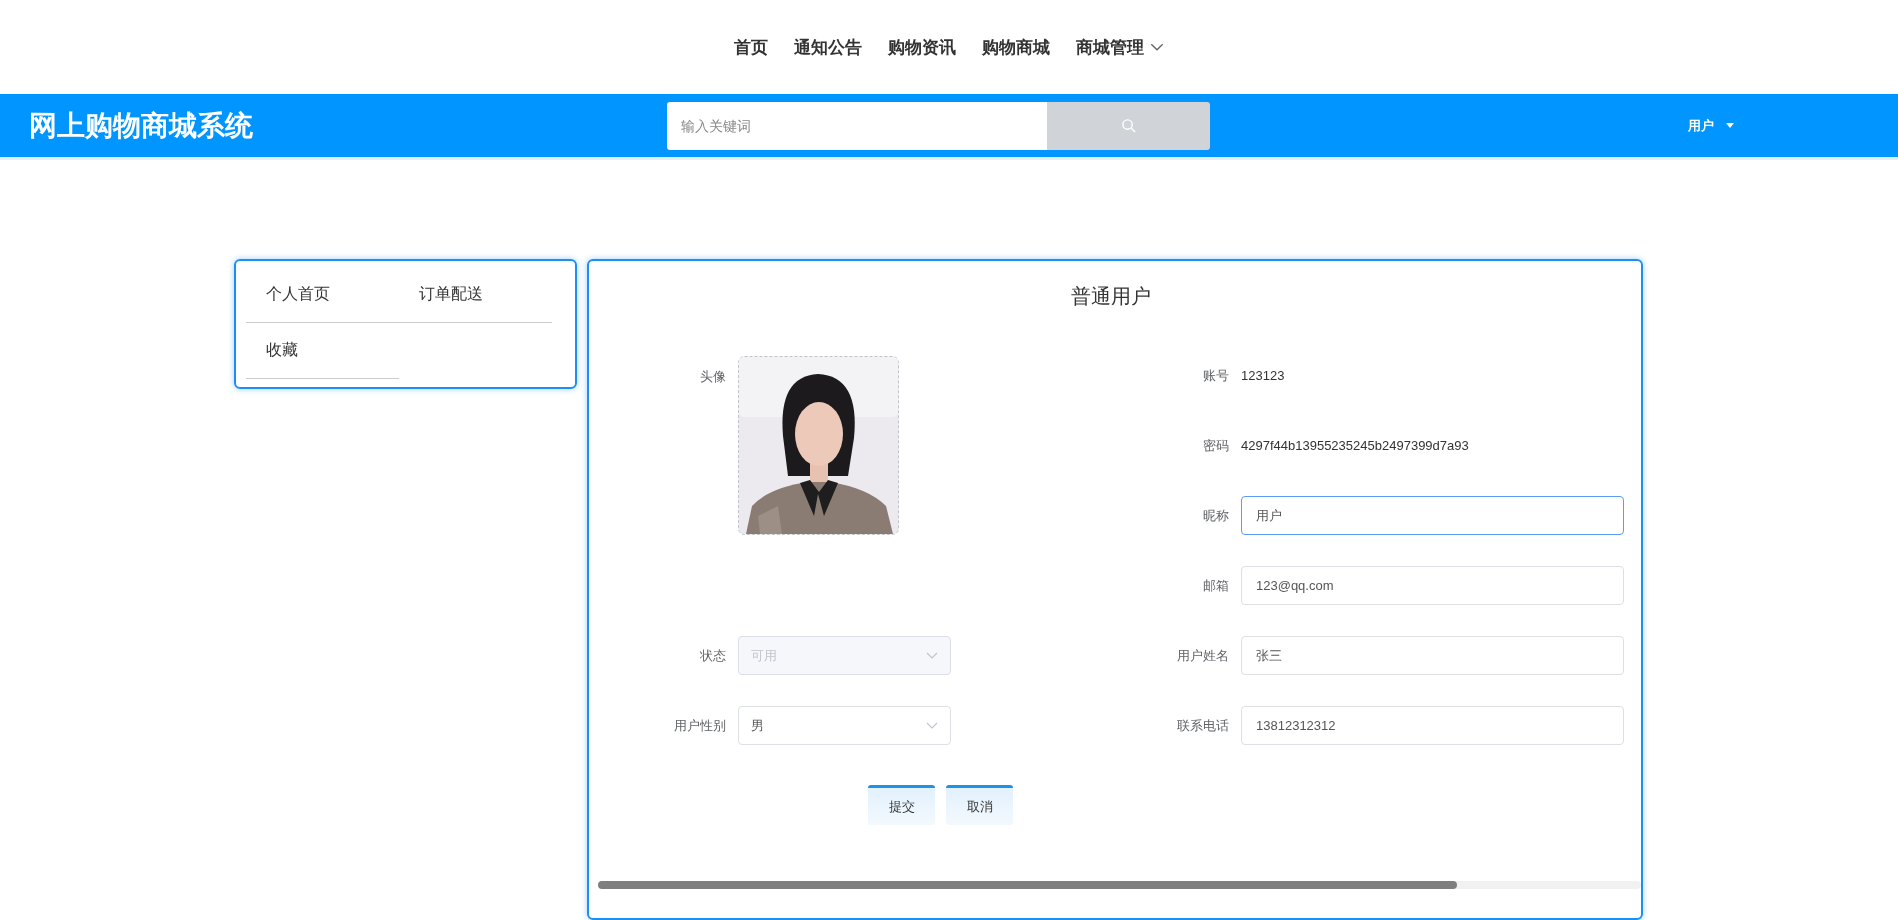  What do you see at coordinates (475, 295) in the screenshot?
I see `sidebar-item: 订单配送` at bounding box center [475, 295].